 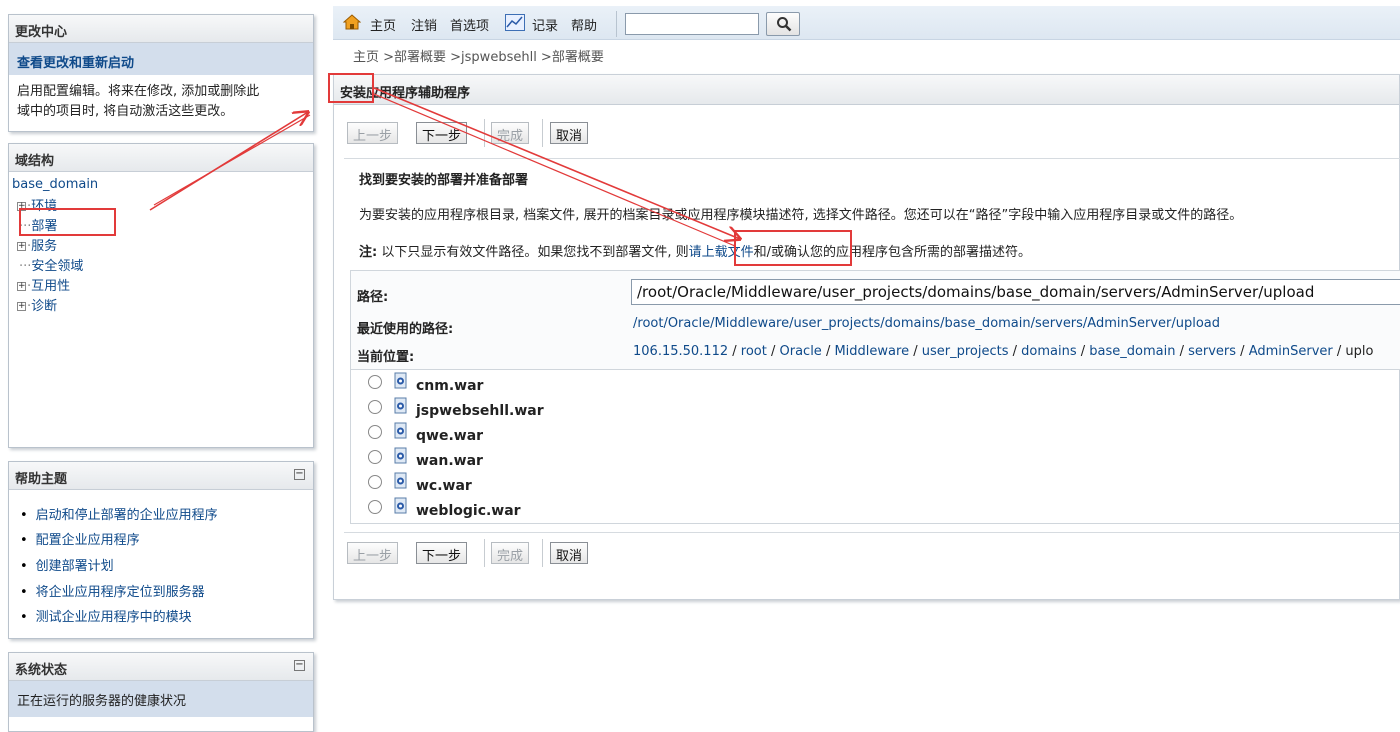 I want to click on view-changes-link: 查看更改和重新启动, so click(x=161, y=59).